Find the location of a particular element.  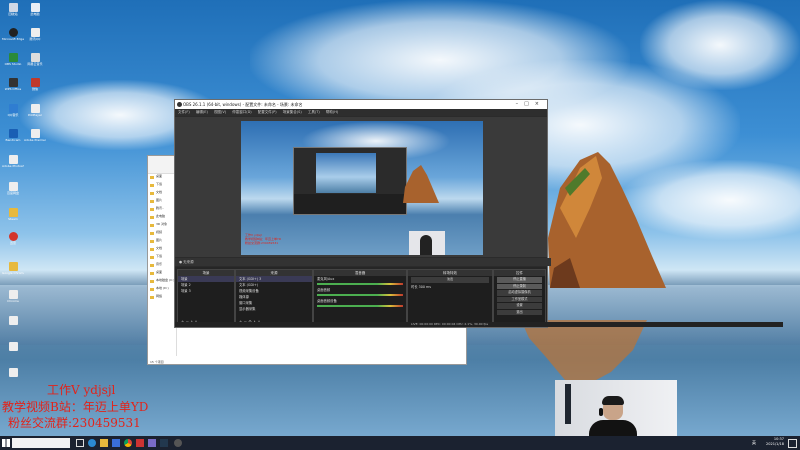

taskbar-lang: 英 is located at coordinates (754, 443).